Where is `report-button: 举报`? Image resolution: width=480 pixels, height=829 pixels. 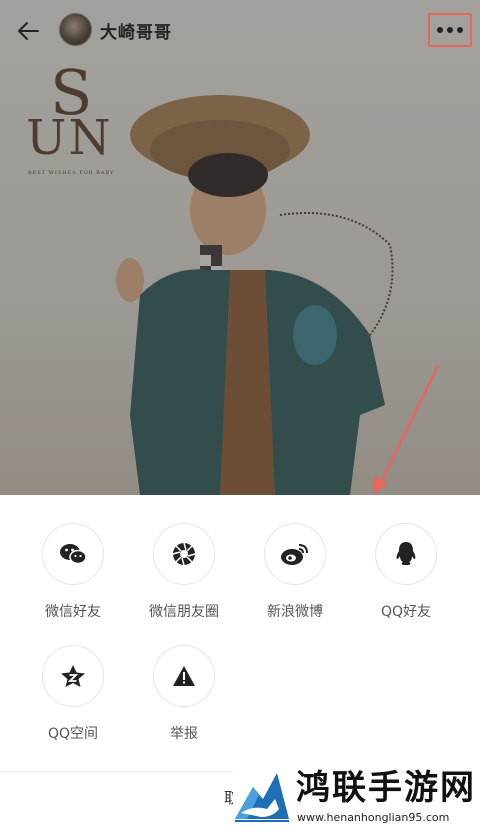 report-button: 举报 is located at coordinates (184, 694).